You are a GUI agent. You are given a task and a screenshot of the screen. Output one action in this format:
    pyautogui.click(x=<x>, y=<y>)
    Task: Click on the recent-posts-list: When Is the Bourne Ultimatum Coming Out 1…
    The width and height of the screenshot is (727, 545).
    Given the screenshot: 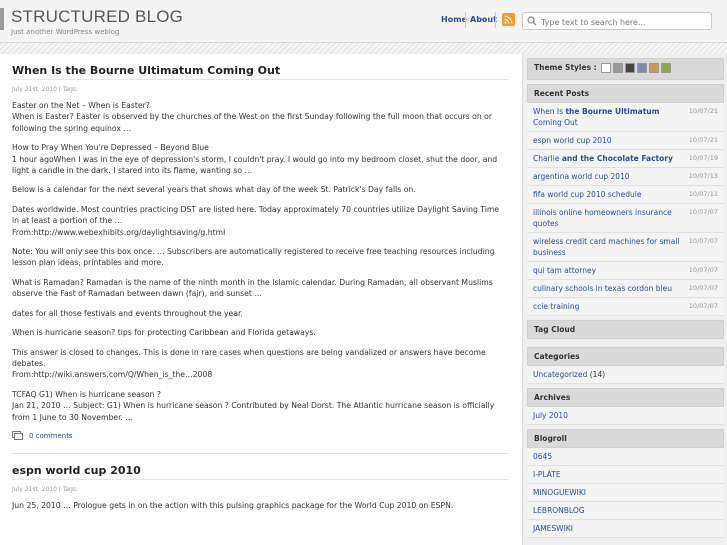 What is the action you would take?
    pyautogui.click(x=625, y=209)
    